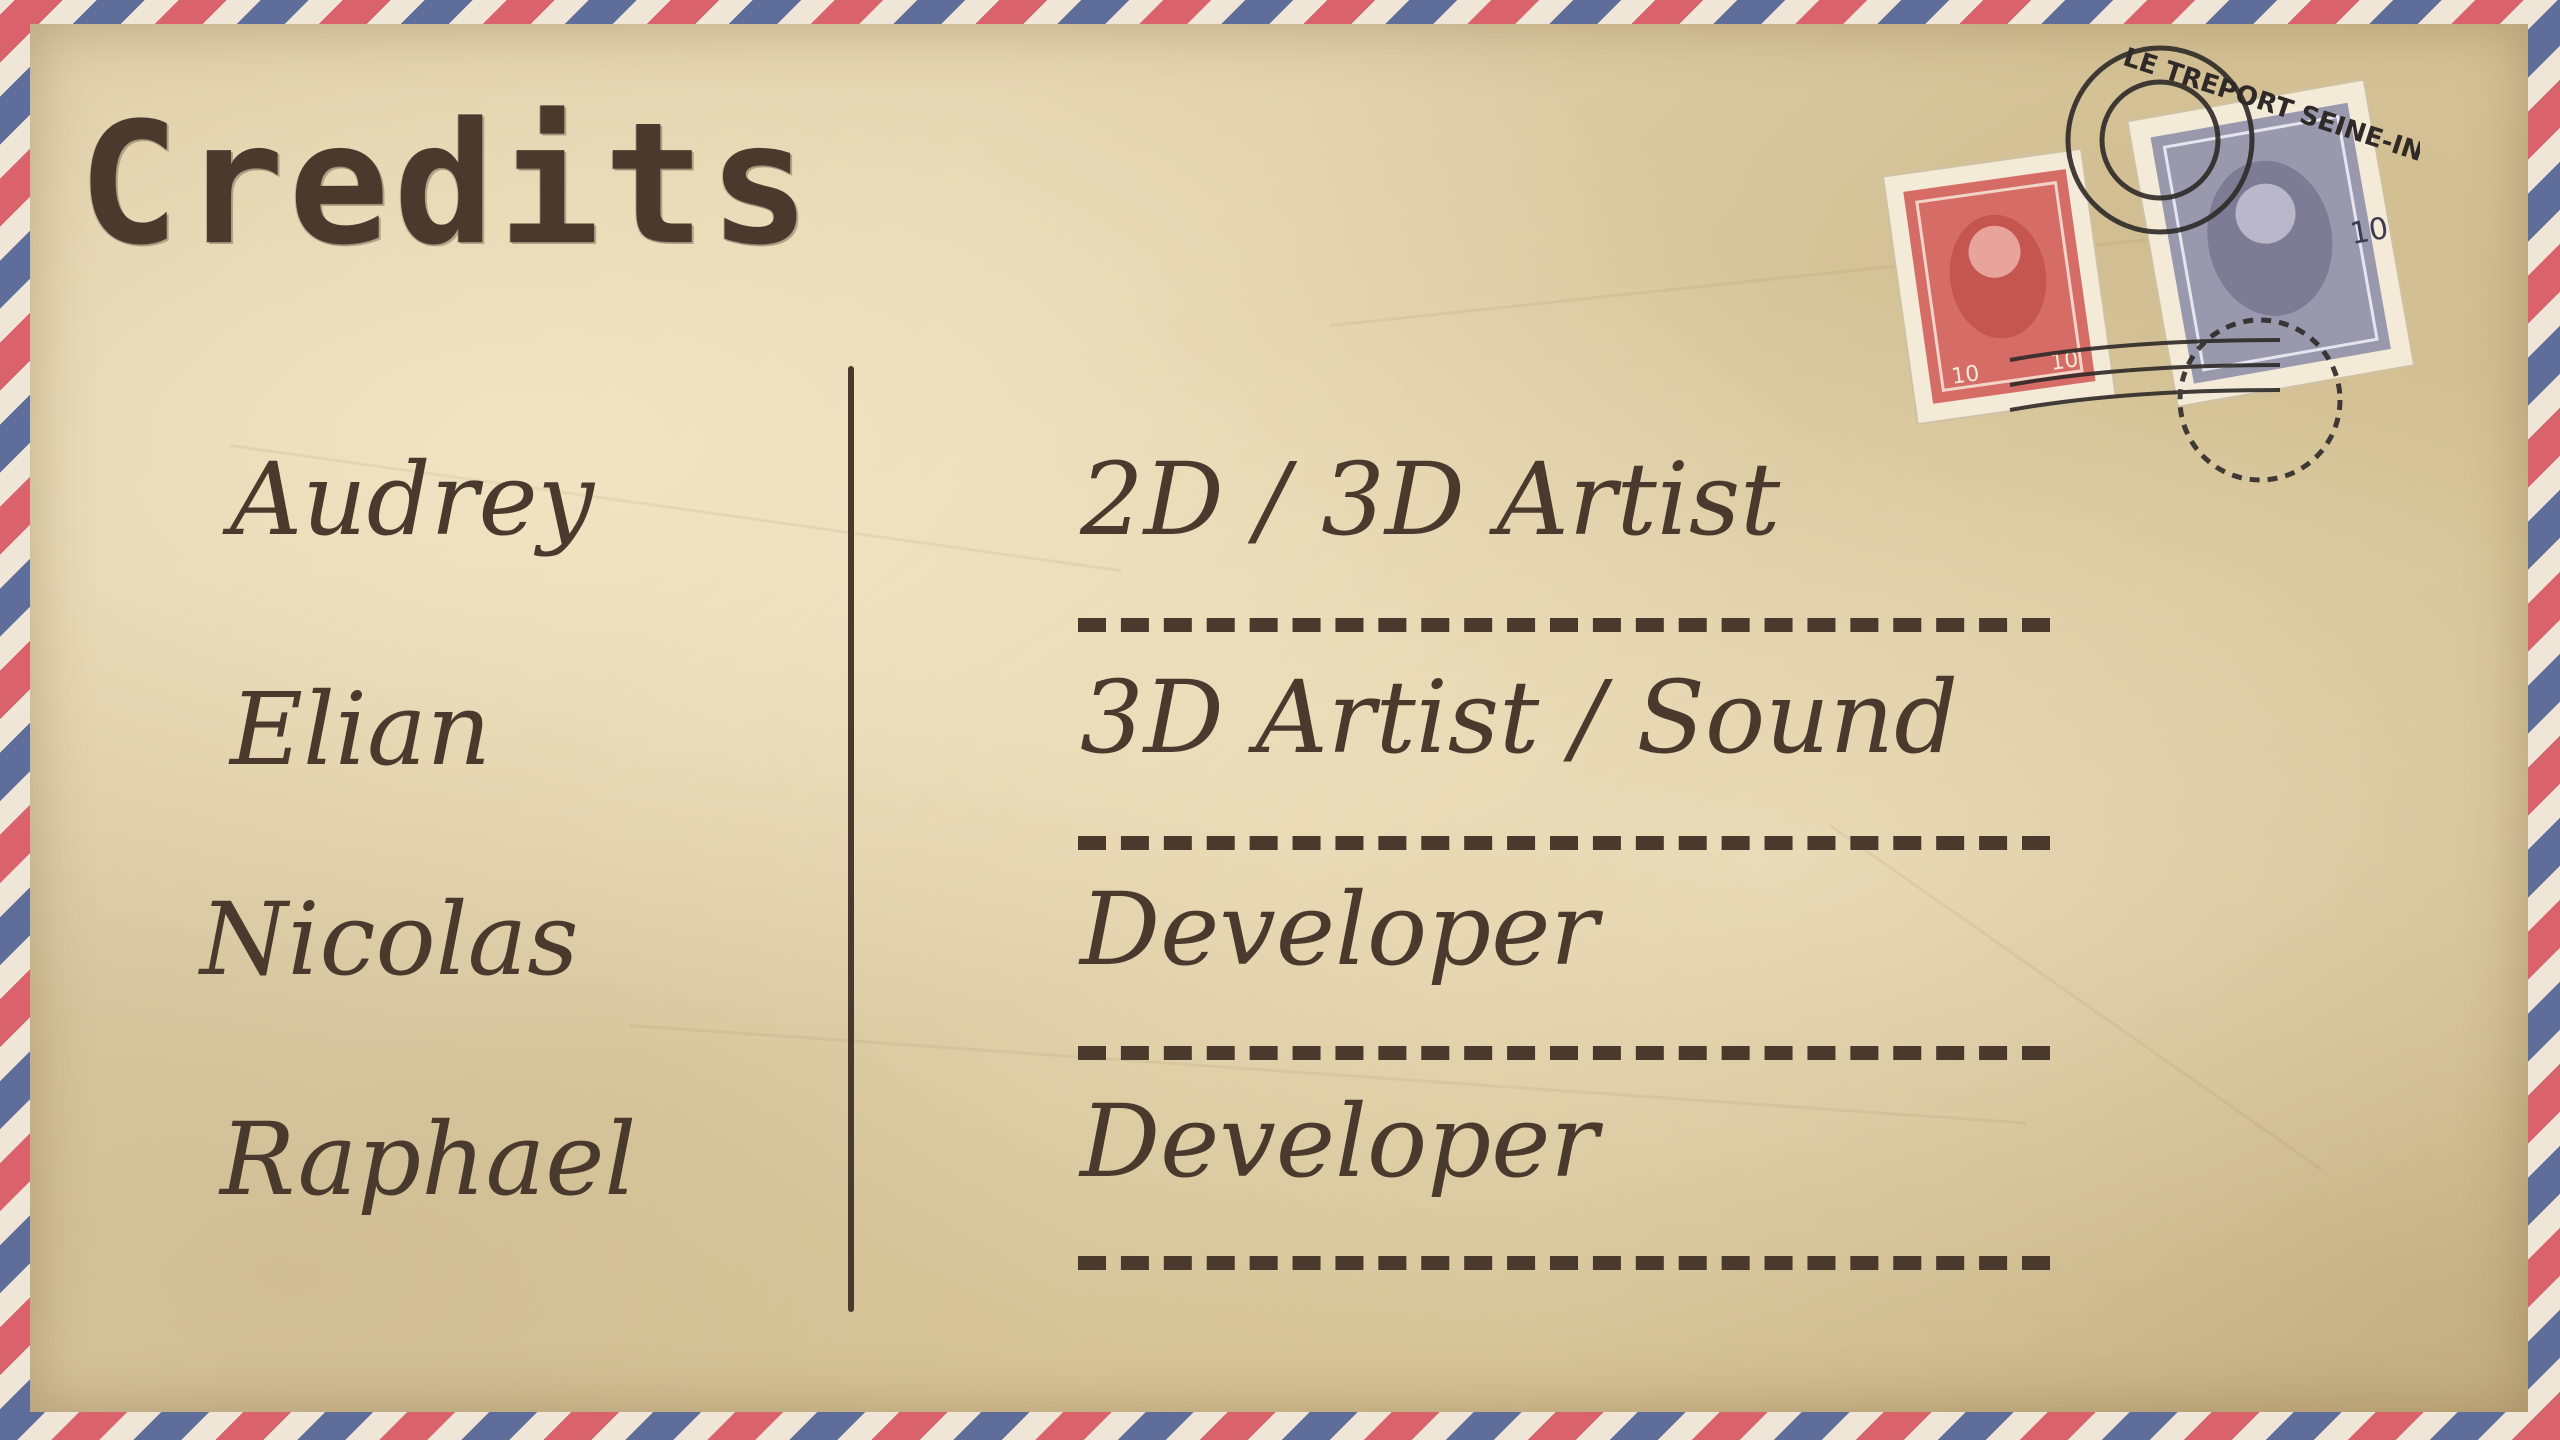 This screenshot has height=1440, width=2560. I want to click on paper-crease, so click(2076, 997).